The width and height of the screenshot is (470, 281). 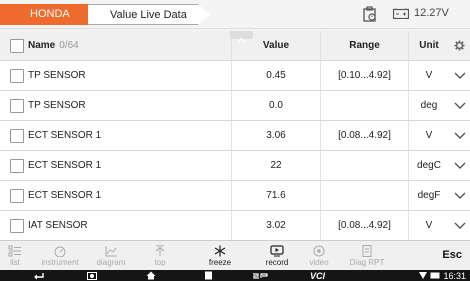 I want to click on row-value: 0.45, so click(x=276, y=75).